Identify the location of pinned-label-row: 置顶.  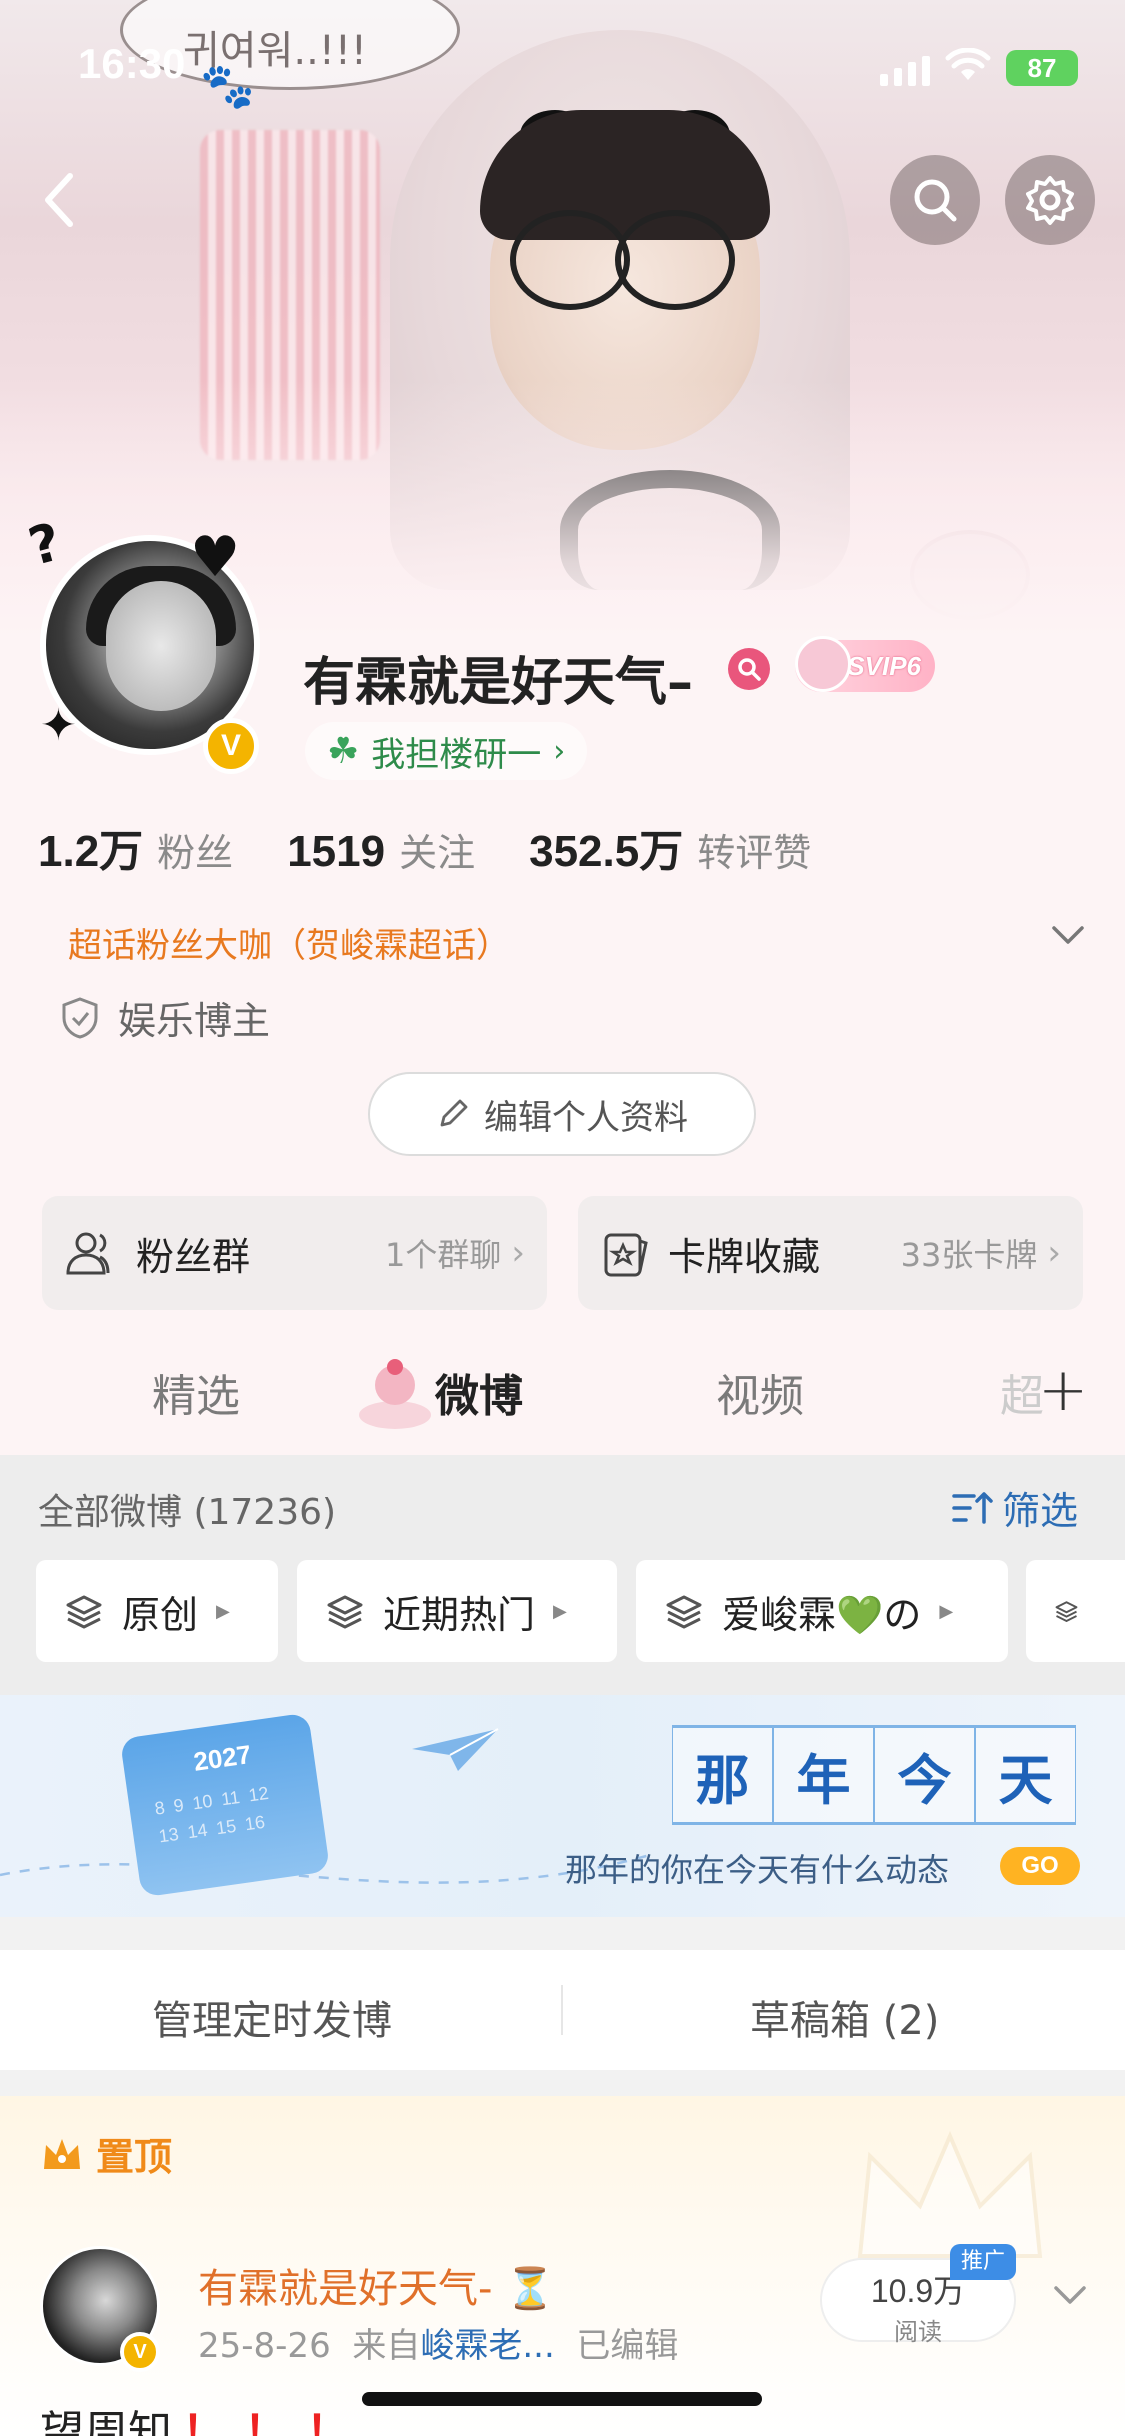
(106, 2153).